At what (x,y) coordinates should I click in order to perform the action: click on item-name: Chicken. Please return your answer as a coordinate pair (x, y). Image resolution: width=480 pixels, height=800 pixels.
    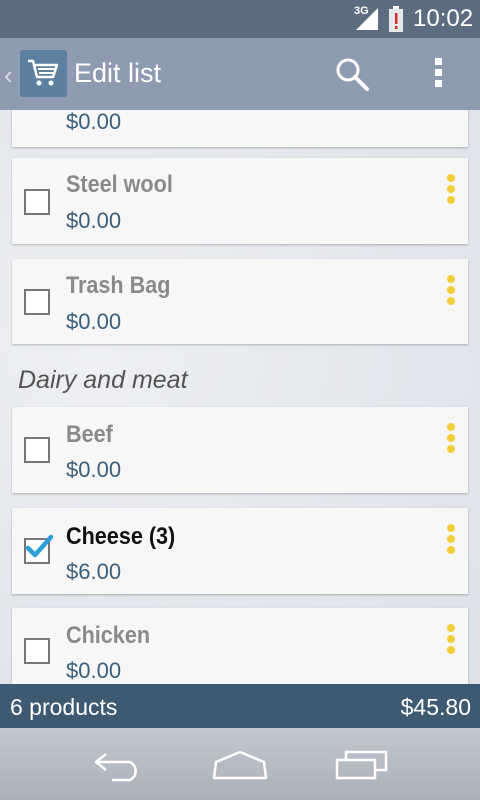
    Looking at the image, I should click on (108, 635).